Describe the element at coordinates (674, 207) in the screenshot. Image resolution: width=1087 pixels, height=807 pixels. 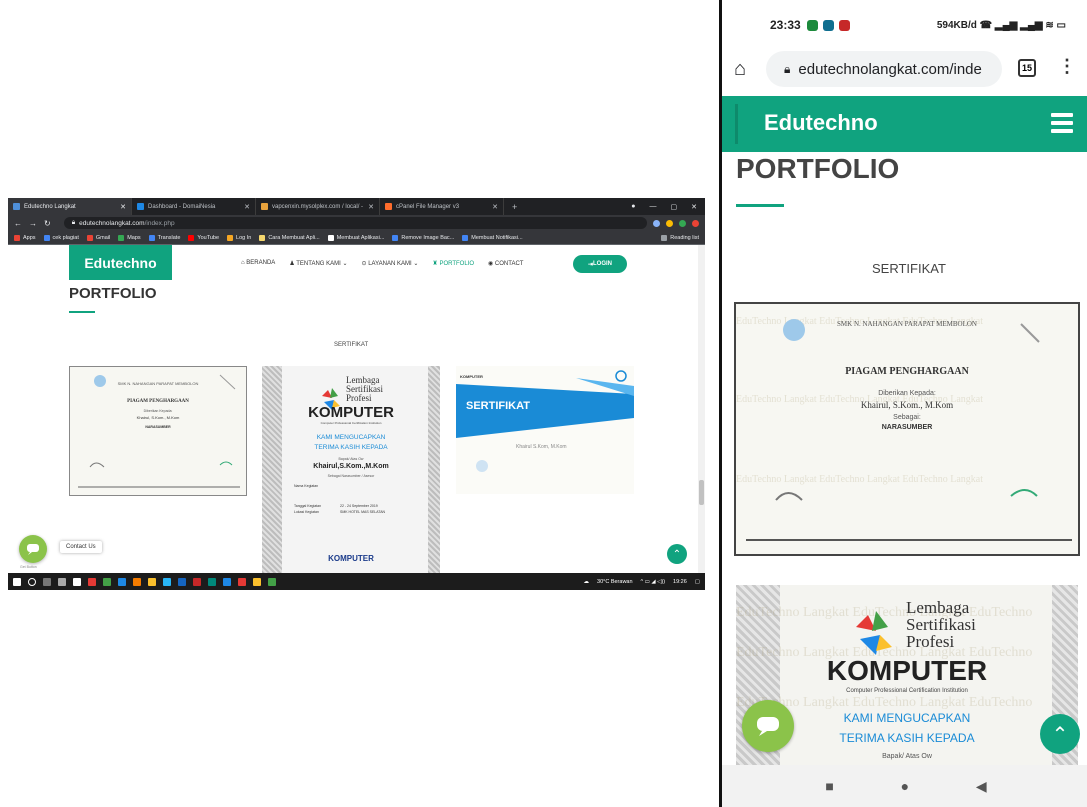
I see `maximize-icon: ▢` at that location.